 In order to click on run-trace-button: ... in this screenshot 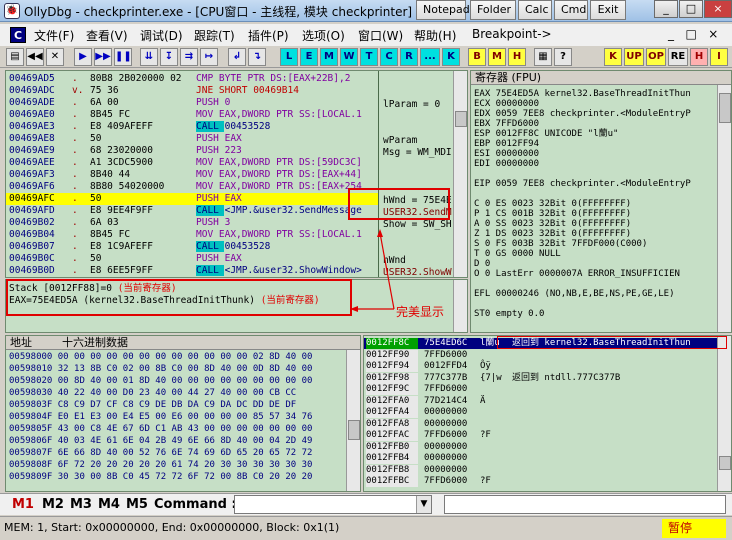, I will do `click(430, 57)`.